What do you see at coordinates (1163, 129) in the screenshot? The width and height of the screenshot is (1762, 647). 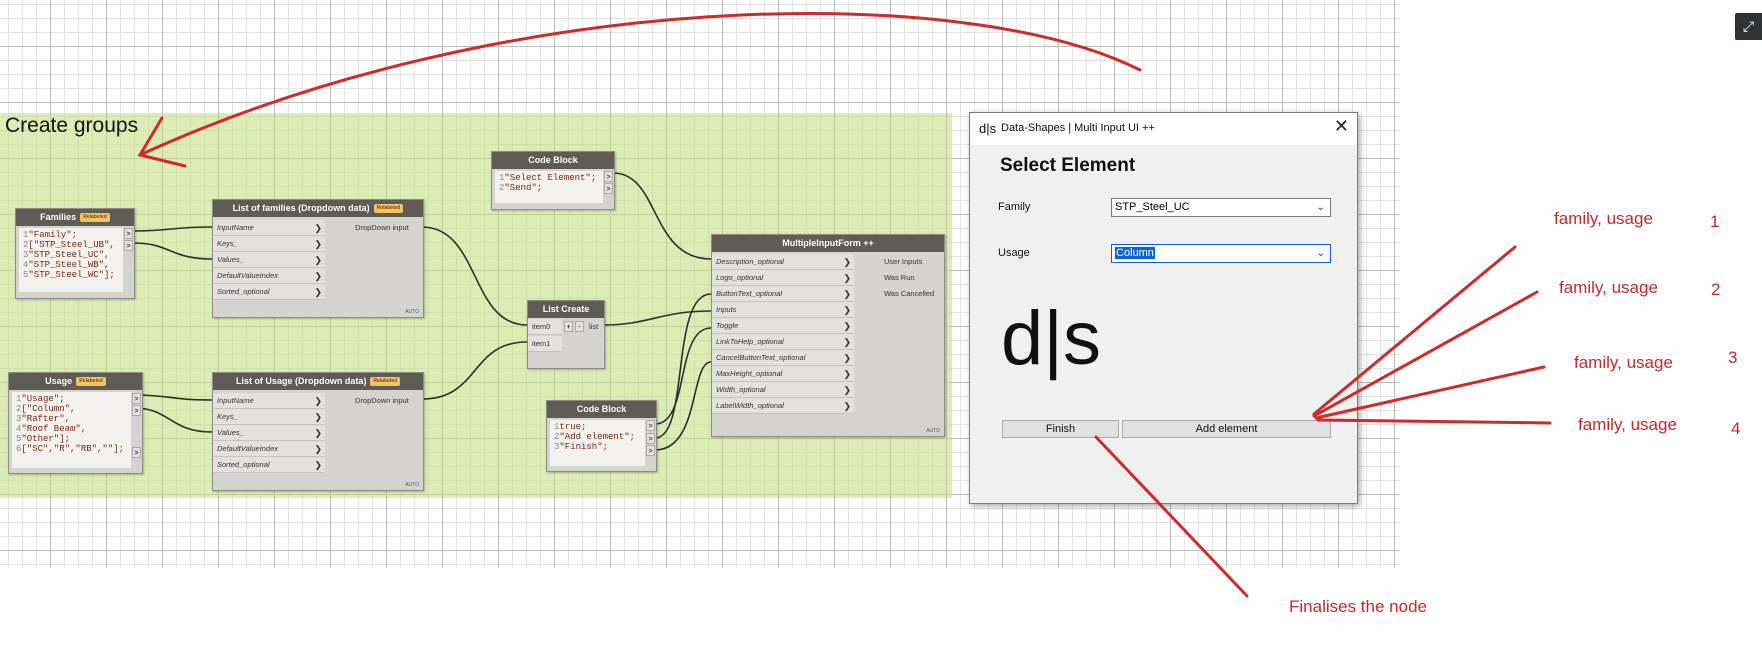 I see `dialog-titlebar: d|s Data-Shapes | Multi Input UI ++ ✕` at bounding box center [1163, 129].